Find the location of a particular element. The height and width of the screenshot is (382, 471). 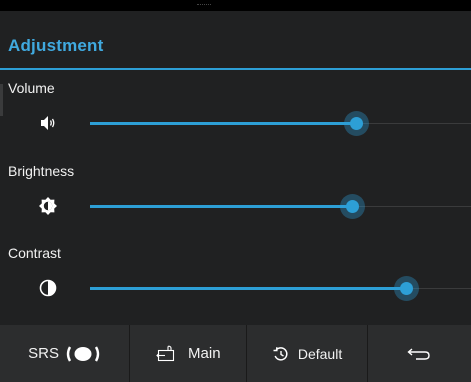

back-button is located at coordinates (419, 353).